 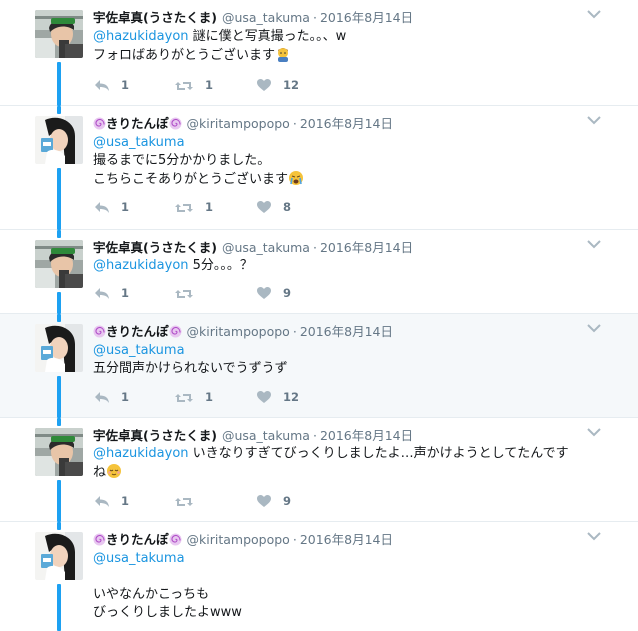 What do you see at coordinates (267, 36) in the screenshot?
I see `tweet-text-segment: 謎に僕と写真撮った。。、w` at bounding box center [267, 36].